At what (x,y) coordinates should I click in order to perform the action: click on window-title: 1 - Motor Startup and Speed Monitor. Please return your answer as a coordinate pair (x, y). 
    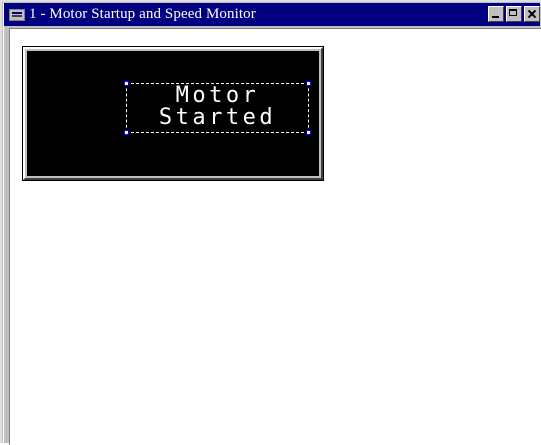
    Looking at the image, I should click on (142, 14).